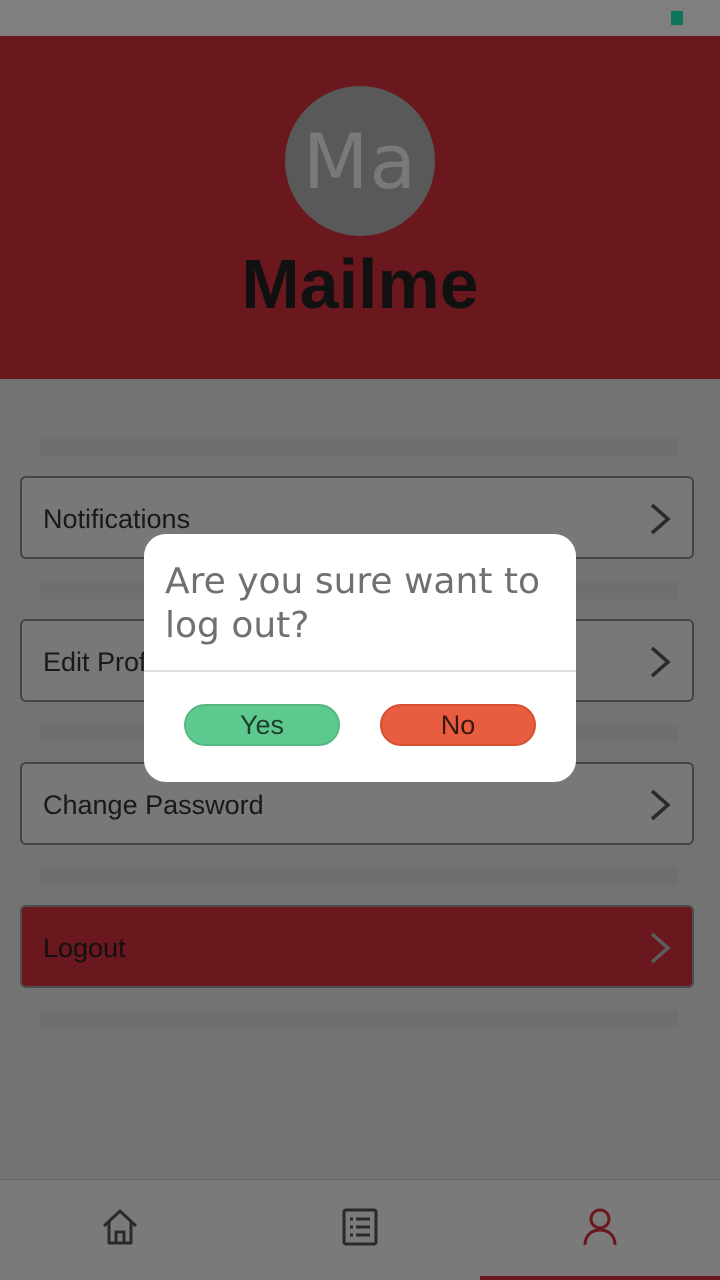  Describe the element at coordinates (360, 658) in the screenshot. I see `logout-confirm-dialog: Are you sure want to log out? Yes No` at that location.